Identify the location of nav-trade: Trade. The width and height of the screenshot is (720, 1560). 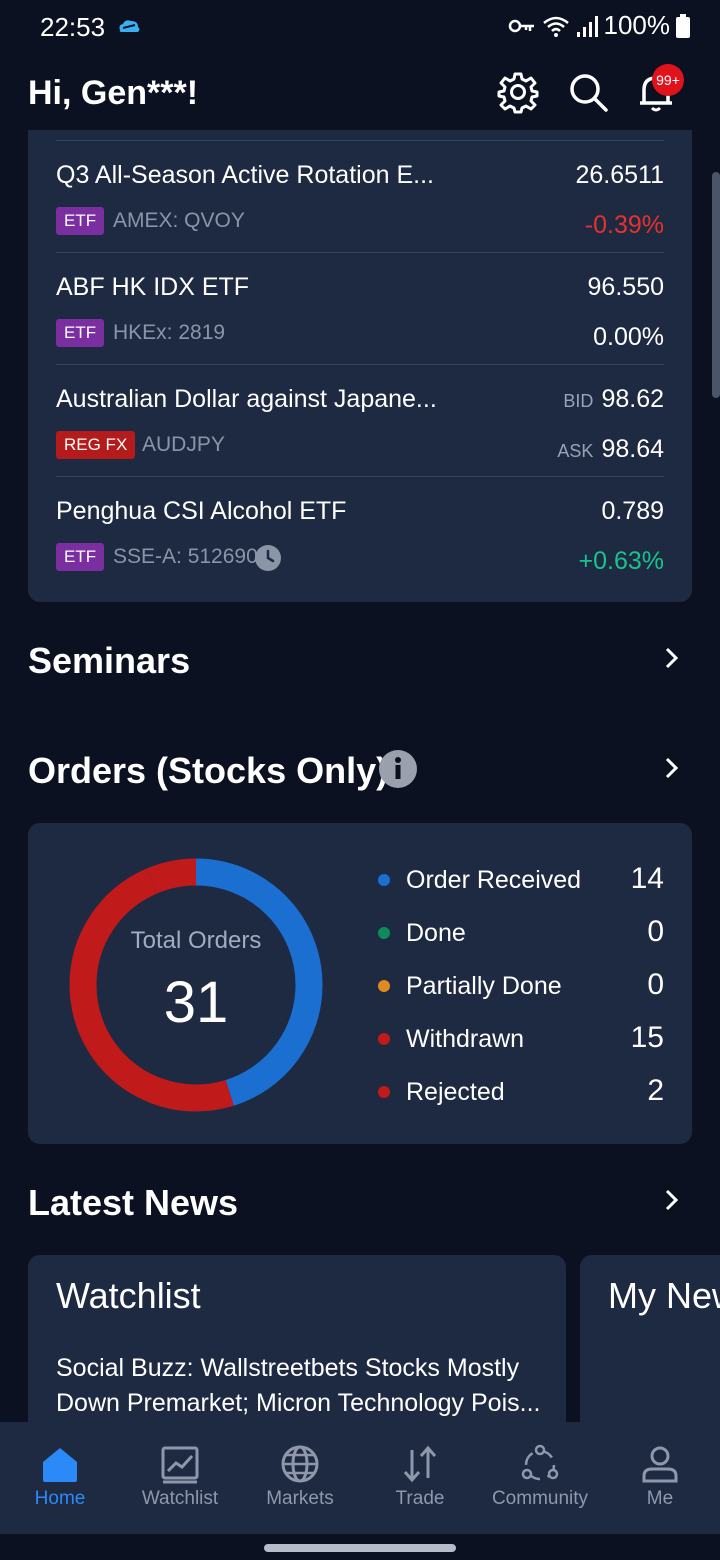
(420, 1478).